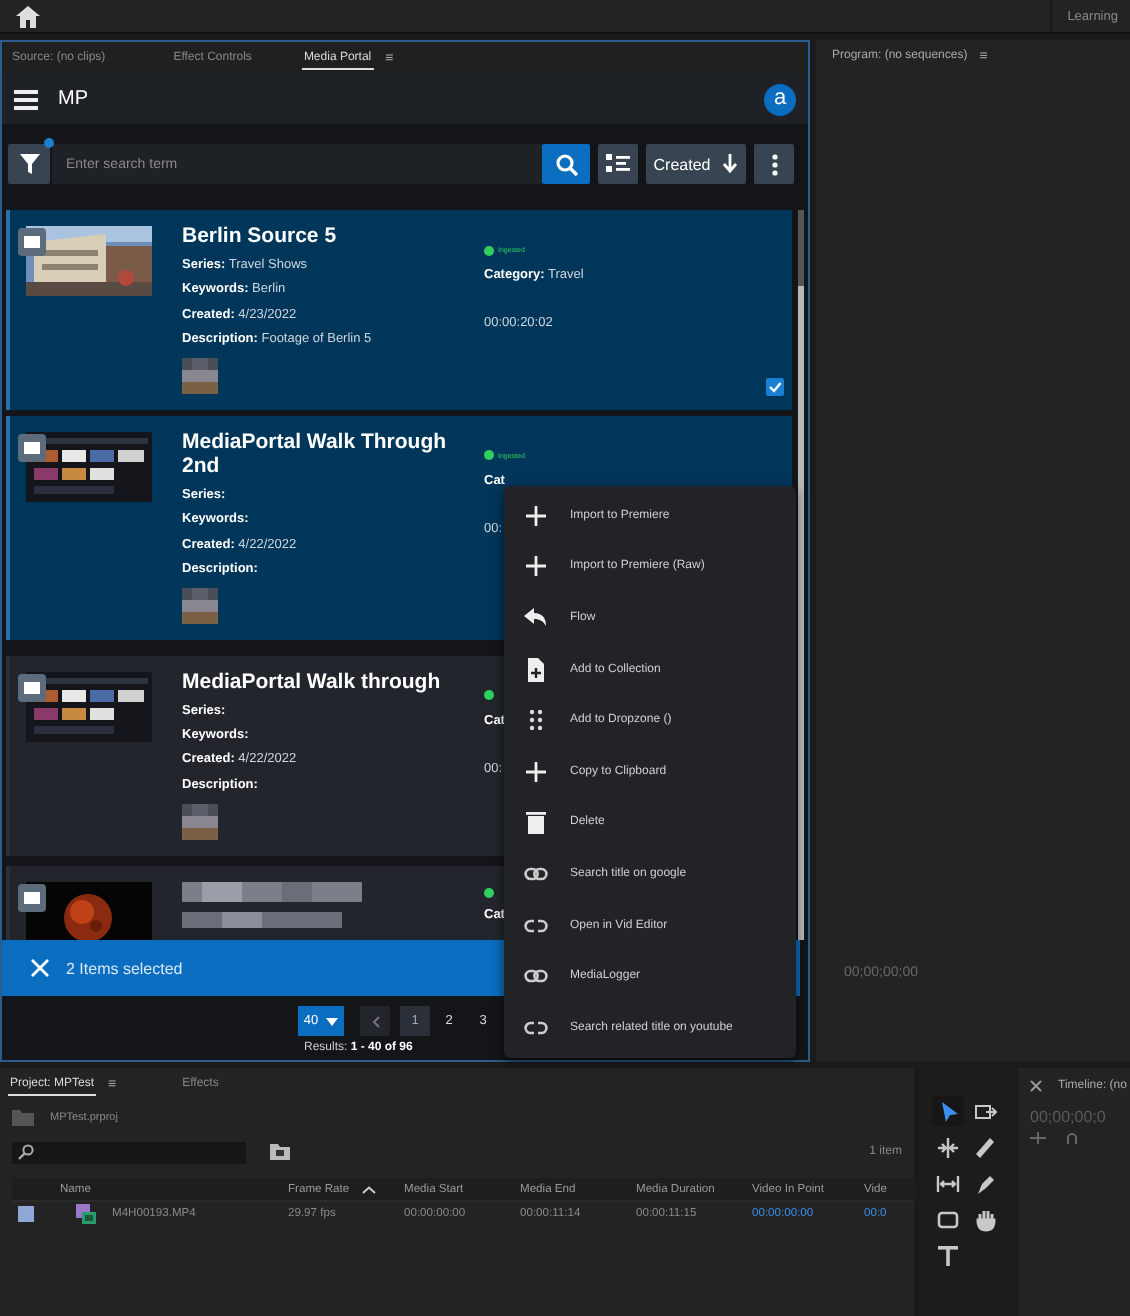 The height and width of the screenshot is (1316, 1130). What do you see at coordinates (948, 1147) in the screenshot?
I see `ripple-edit-icon` at bounding box center [948, 1147].